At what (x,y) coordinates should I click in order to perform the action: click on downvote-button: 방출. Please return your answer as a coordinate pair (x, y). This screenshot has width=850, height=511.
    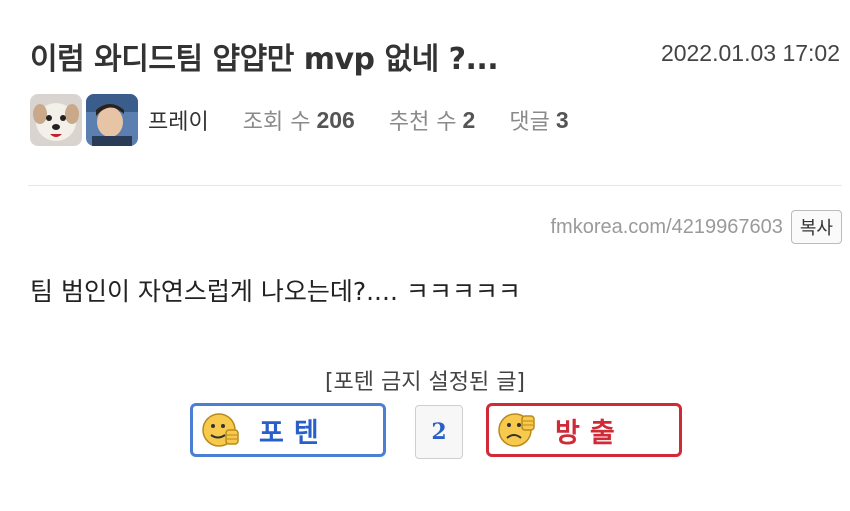
    Looking at the image, I should click on (584, 430).